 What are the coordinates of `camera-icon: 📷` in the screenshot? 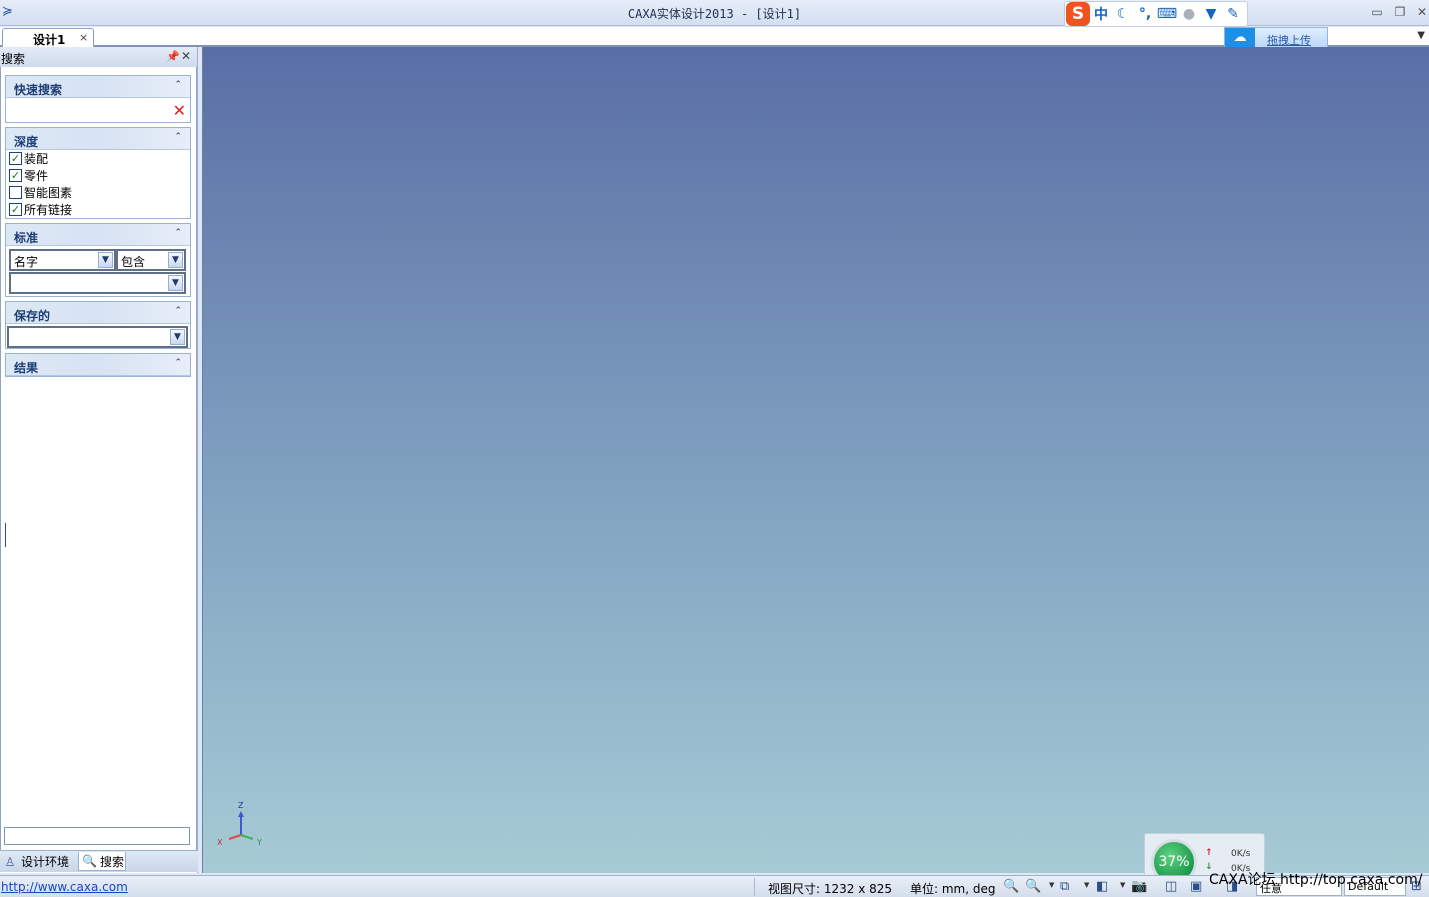 It's located at (1139, 886).